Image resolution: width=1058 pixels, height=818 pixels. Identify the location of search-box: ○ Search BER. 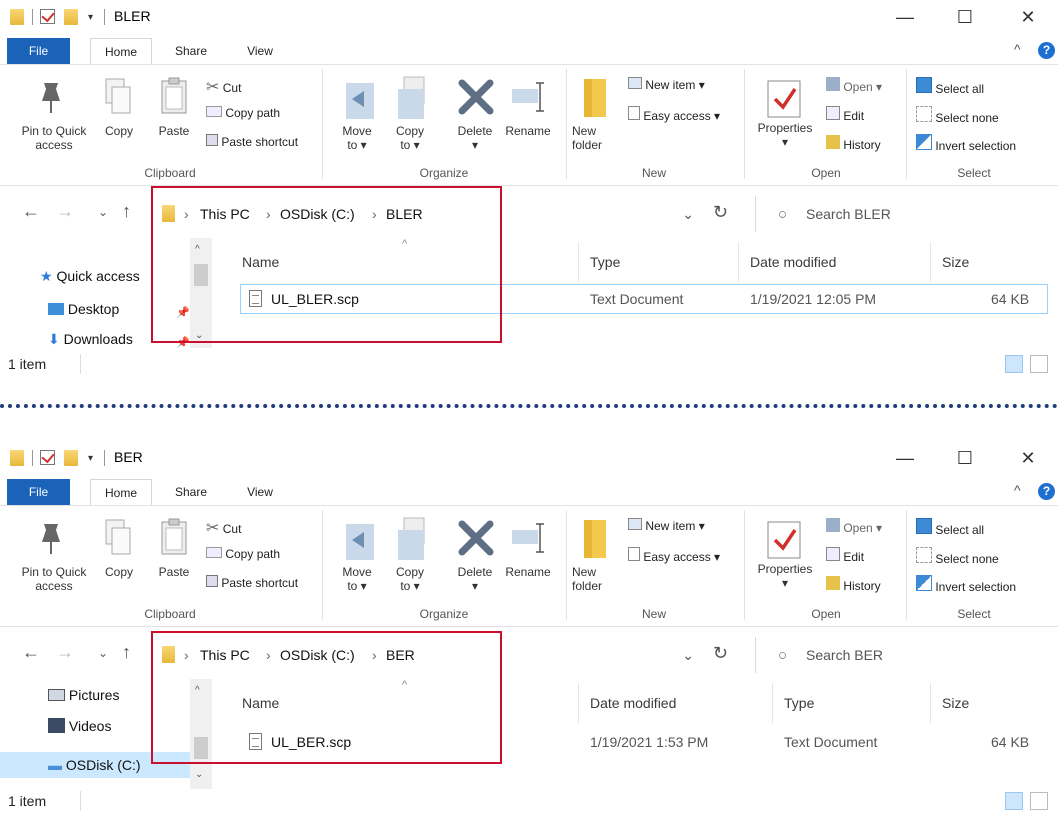
(905, 655).